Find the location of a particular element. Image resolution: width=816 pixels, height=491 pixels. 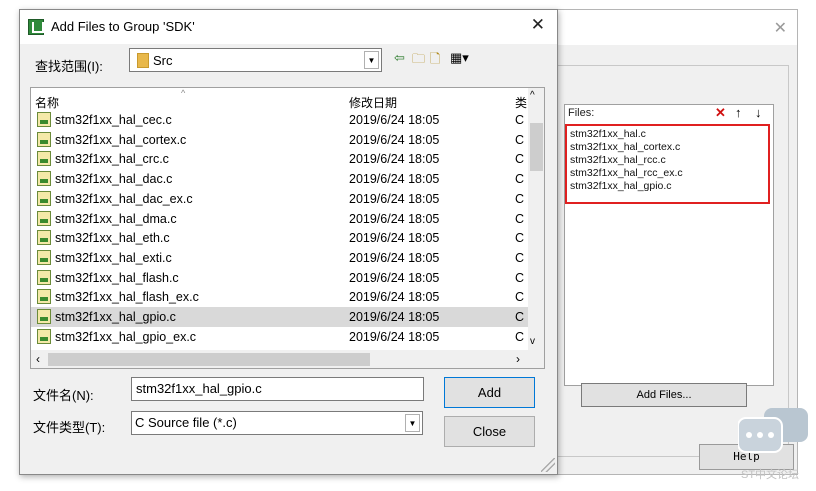

sort-up-icon: ^ is located at coordinates (183, 93).